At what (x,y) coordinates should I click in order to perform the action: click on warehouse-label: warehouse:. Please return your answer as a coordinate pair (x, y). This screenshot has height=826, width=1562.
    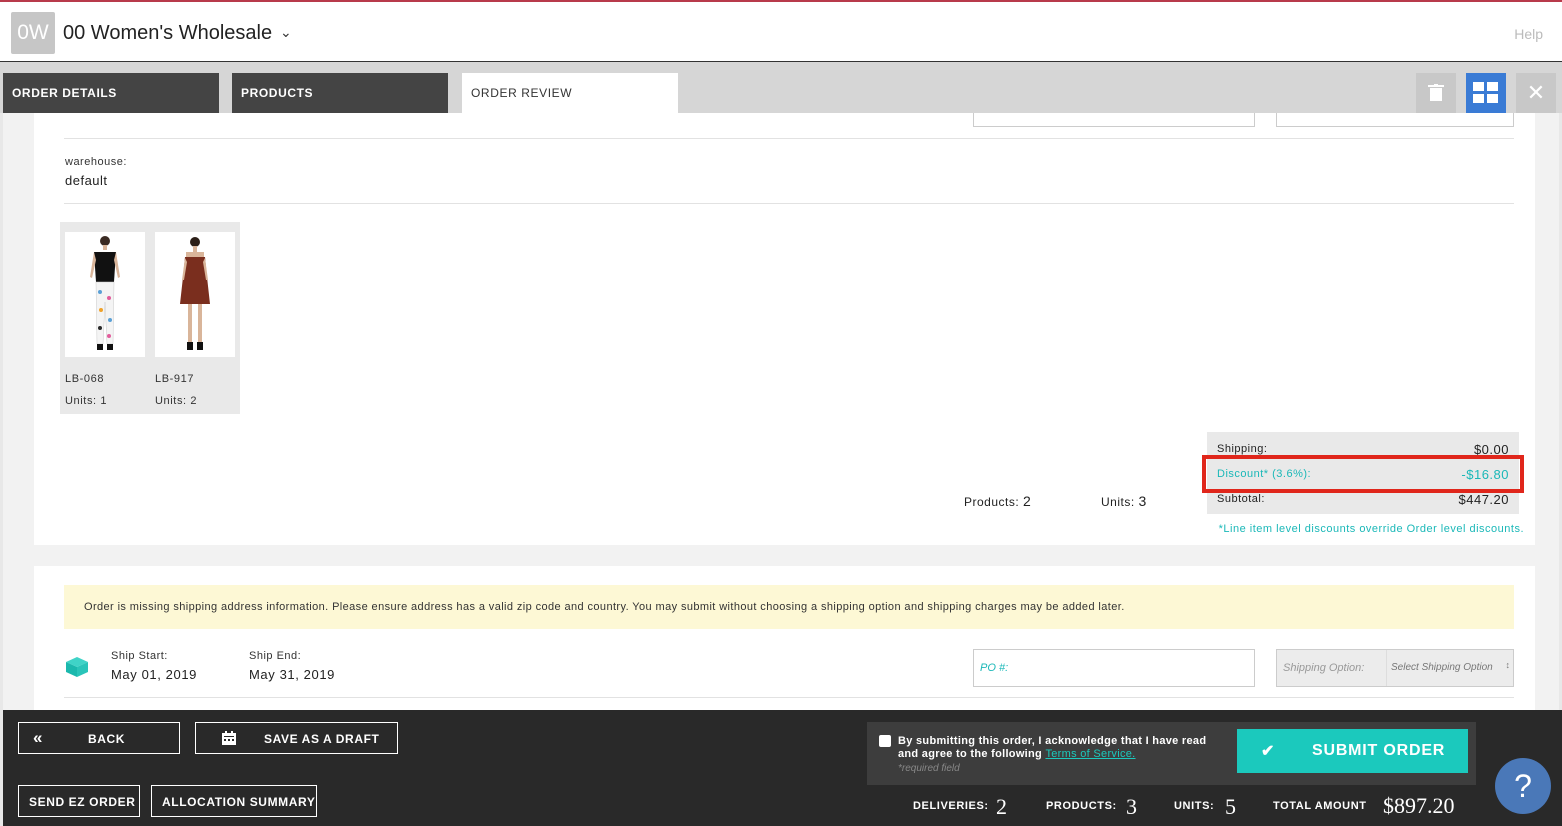
    Looking at the image, I should click on (96, 162).